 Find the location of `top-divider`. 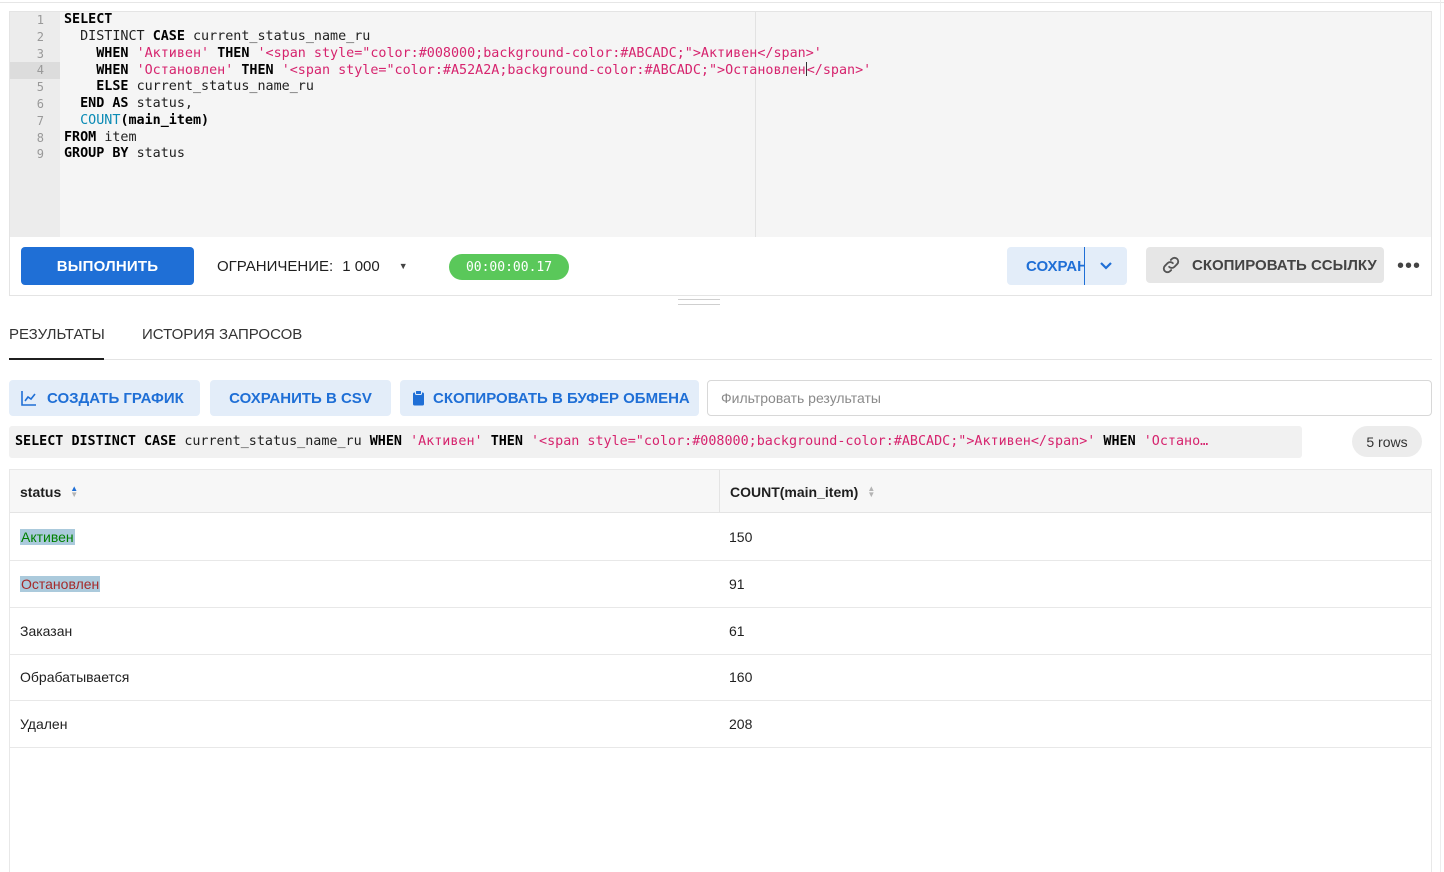

top-divider is located at coordinates (722, 1).